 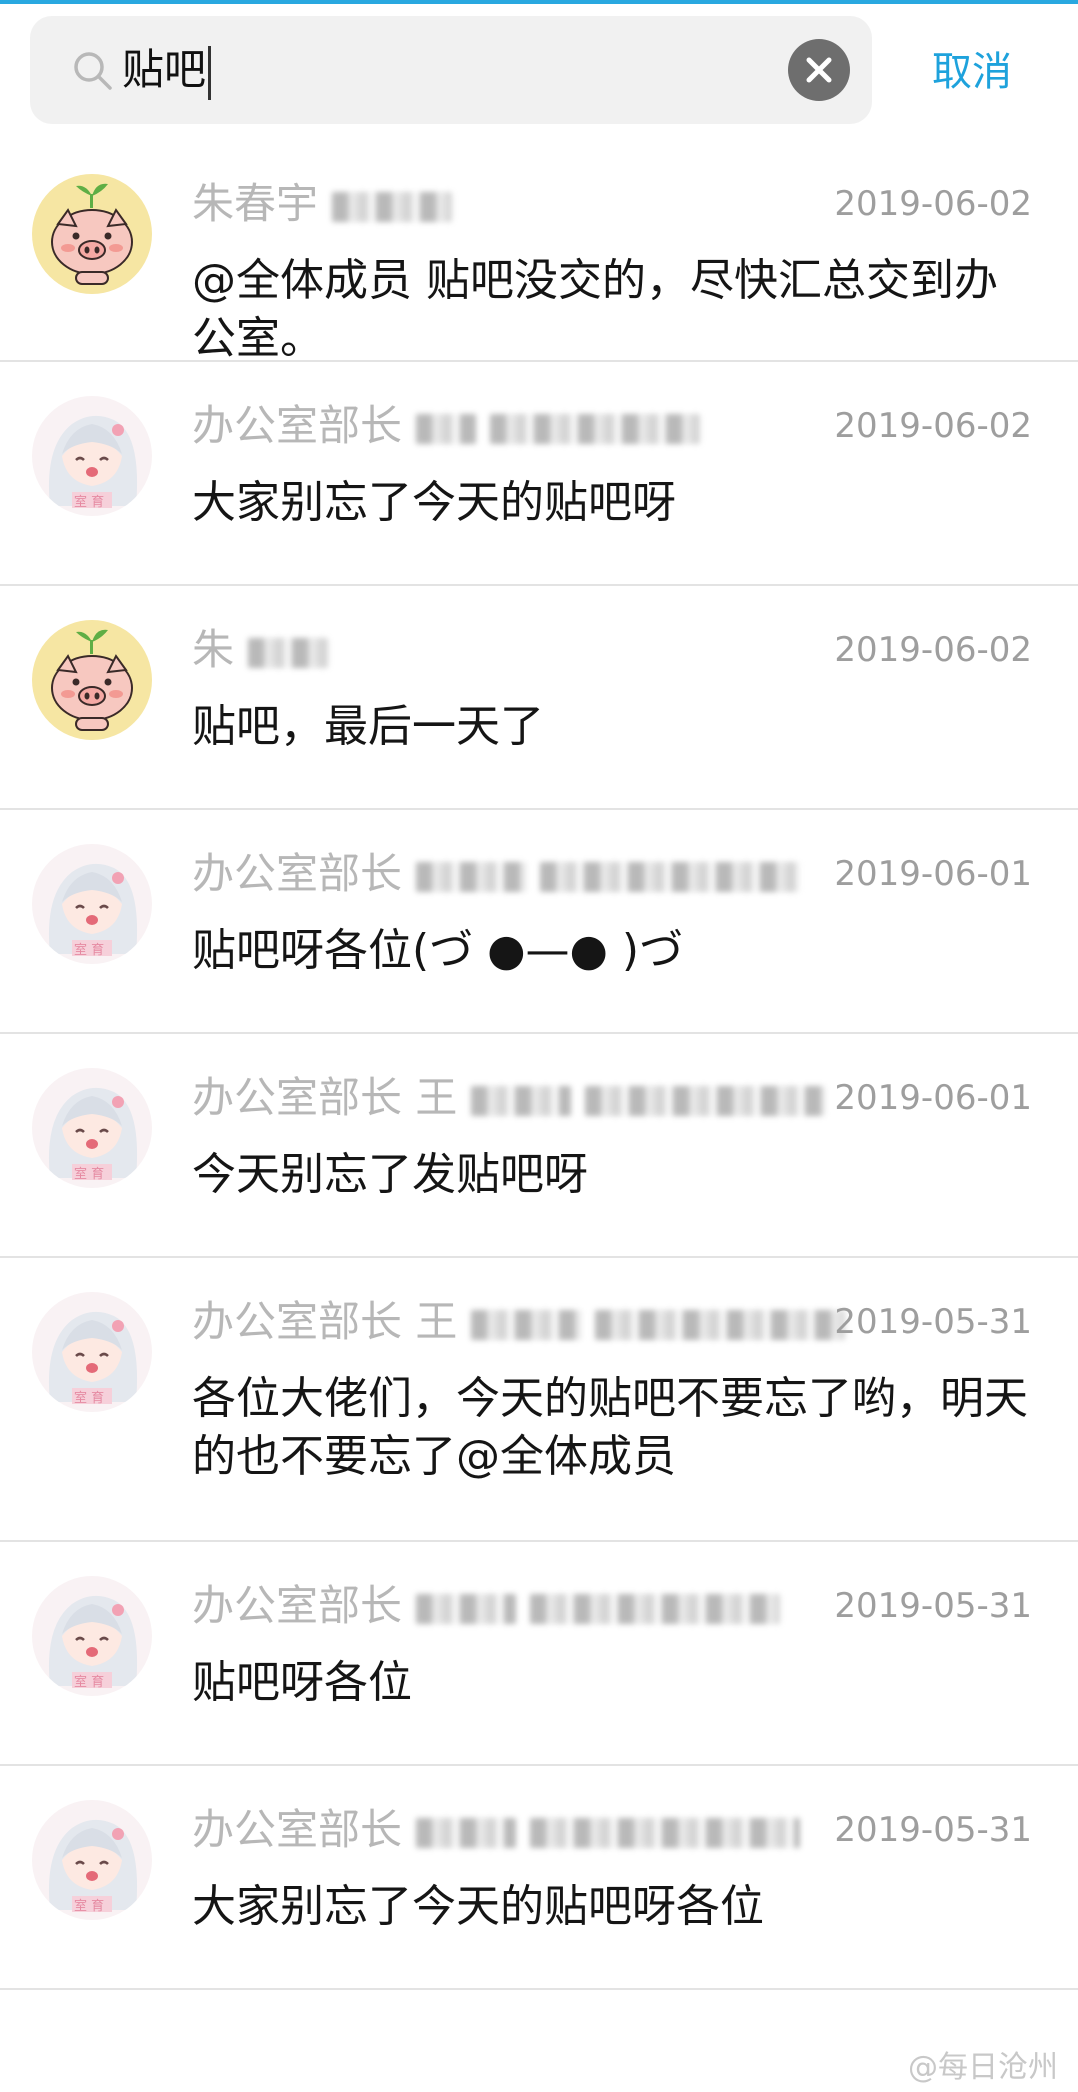 I want to click on sender-name: 朱, so click(x=260, y=650).